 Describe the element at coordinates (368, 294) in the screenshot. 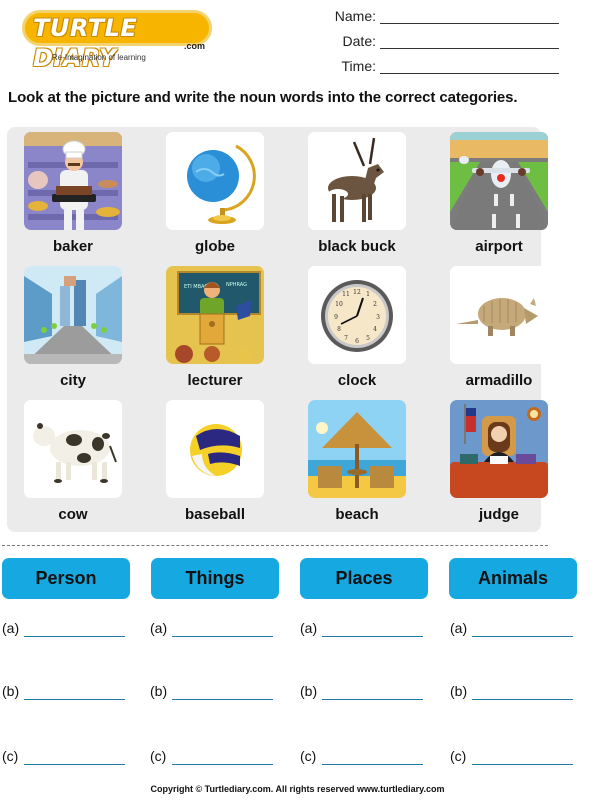

I see `svg-text: 1` at that location.